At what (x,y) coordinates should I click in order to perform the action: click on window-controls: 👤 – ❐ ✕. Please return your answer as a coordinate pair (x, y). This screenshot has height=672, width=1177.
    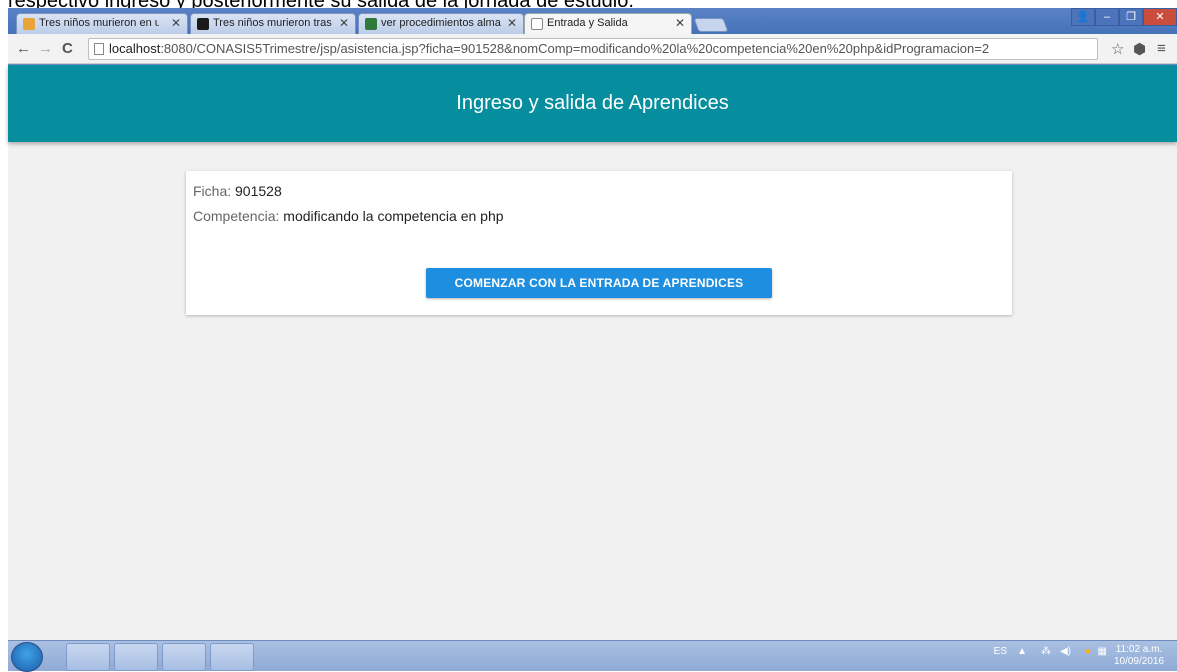
    Looking at the image, I should click on (1124, 18).